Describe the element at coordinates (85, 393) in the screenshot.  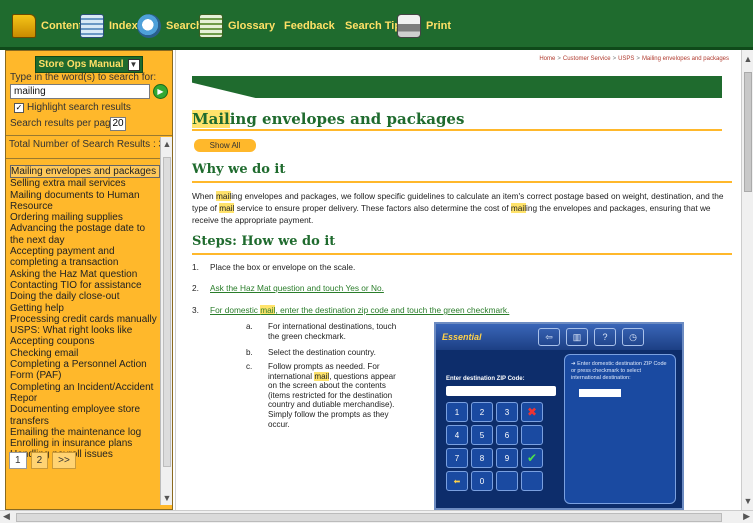
I see `list-item: Completing an Incident/Accident Repor` at that location.